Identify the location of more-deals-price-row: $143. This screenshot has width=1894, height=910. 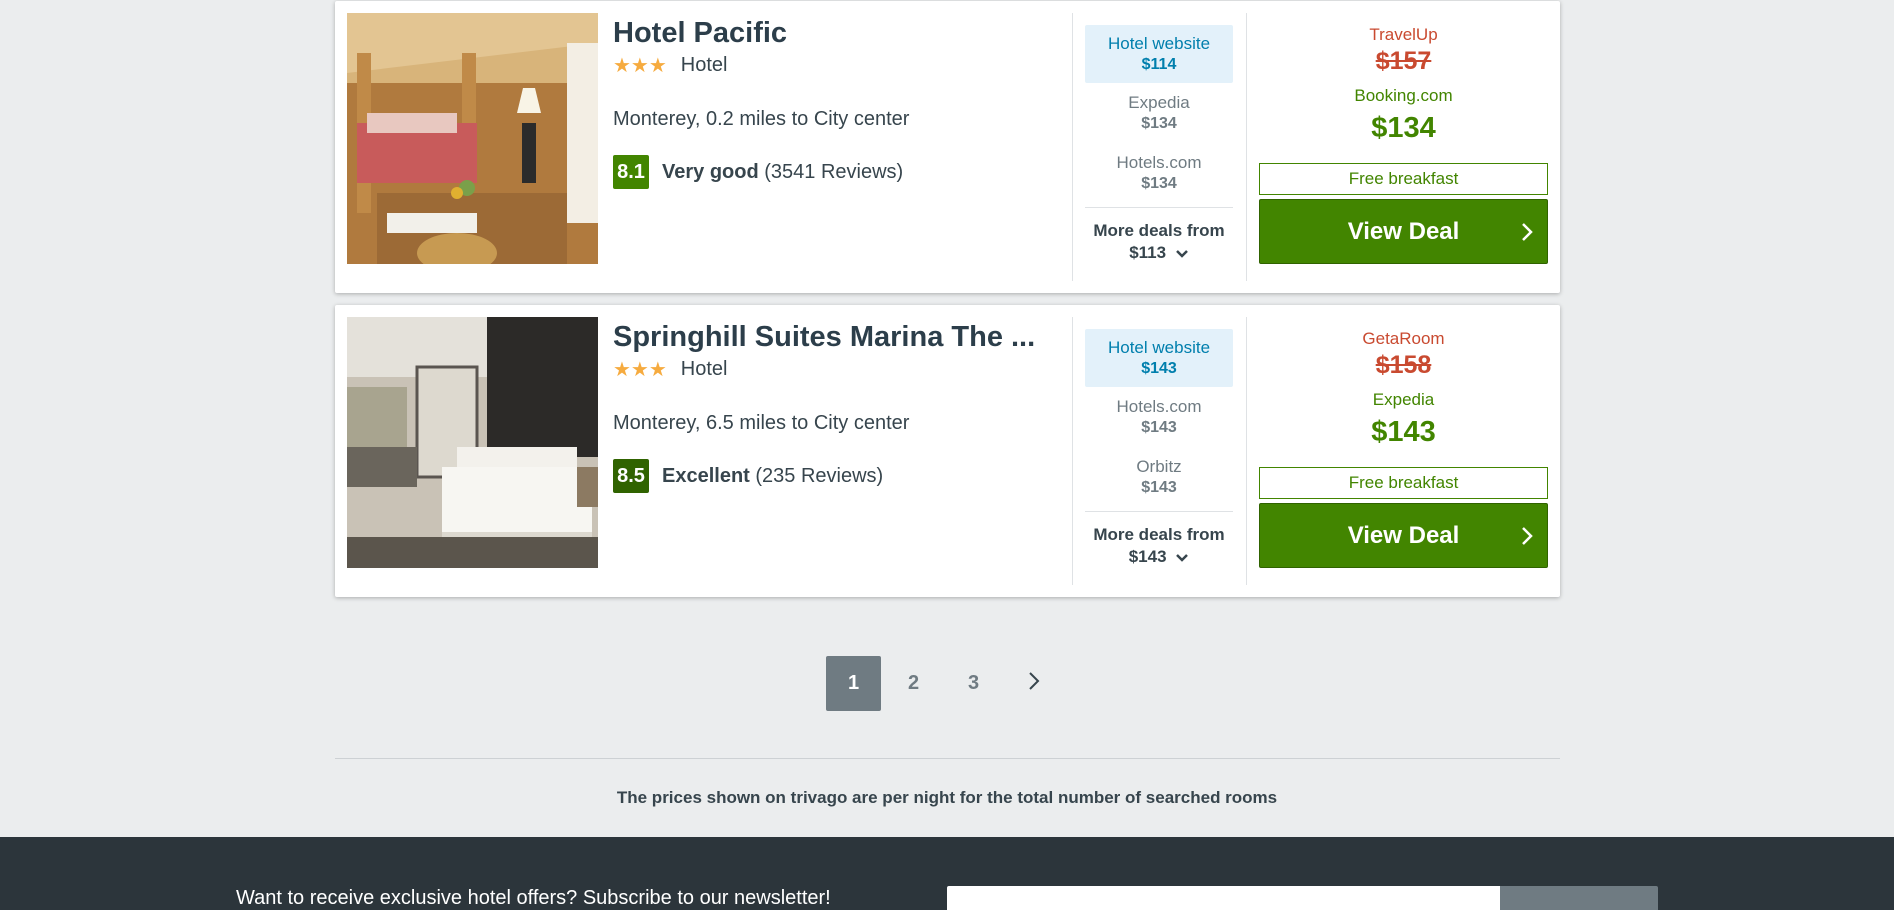
(1159, 557).